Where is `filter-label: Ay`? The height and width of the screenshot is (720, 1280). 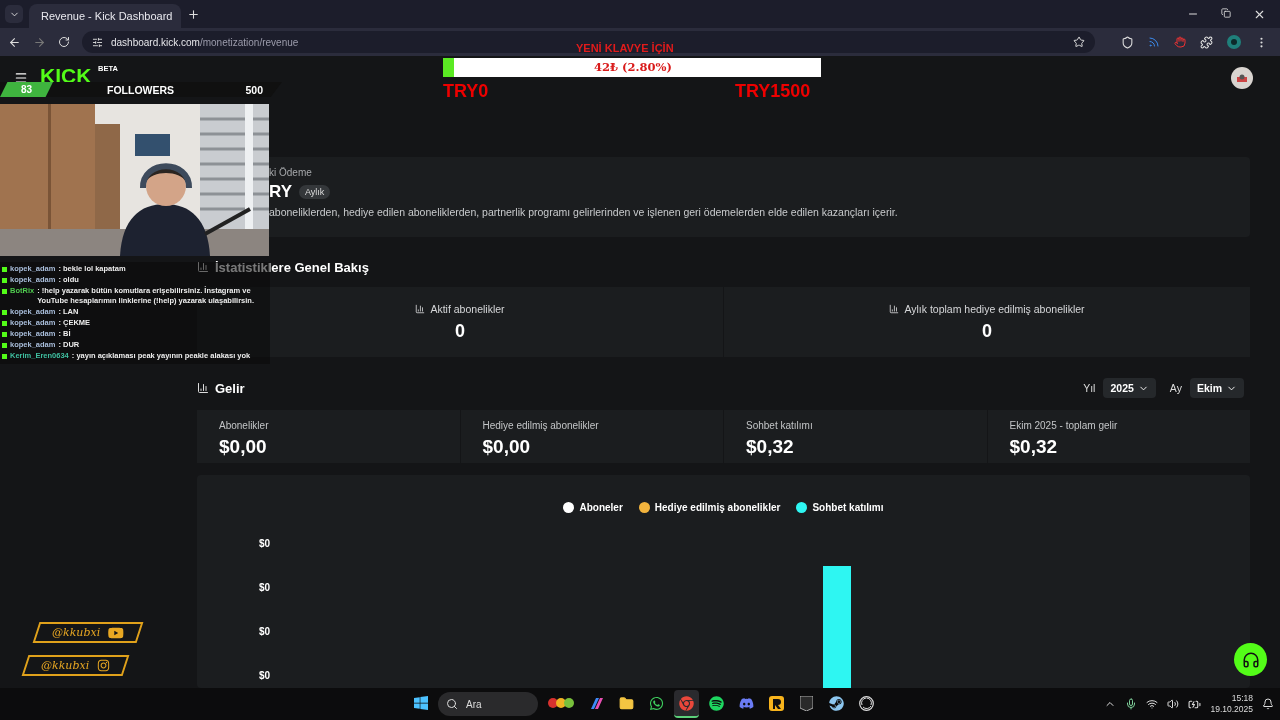
filter-label: Ay is located at coordinates (1175, 388).